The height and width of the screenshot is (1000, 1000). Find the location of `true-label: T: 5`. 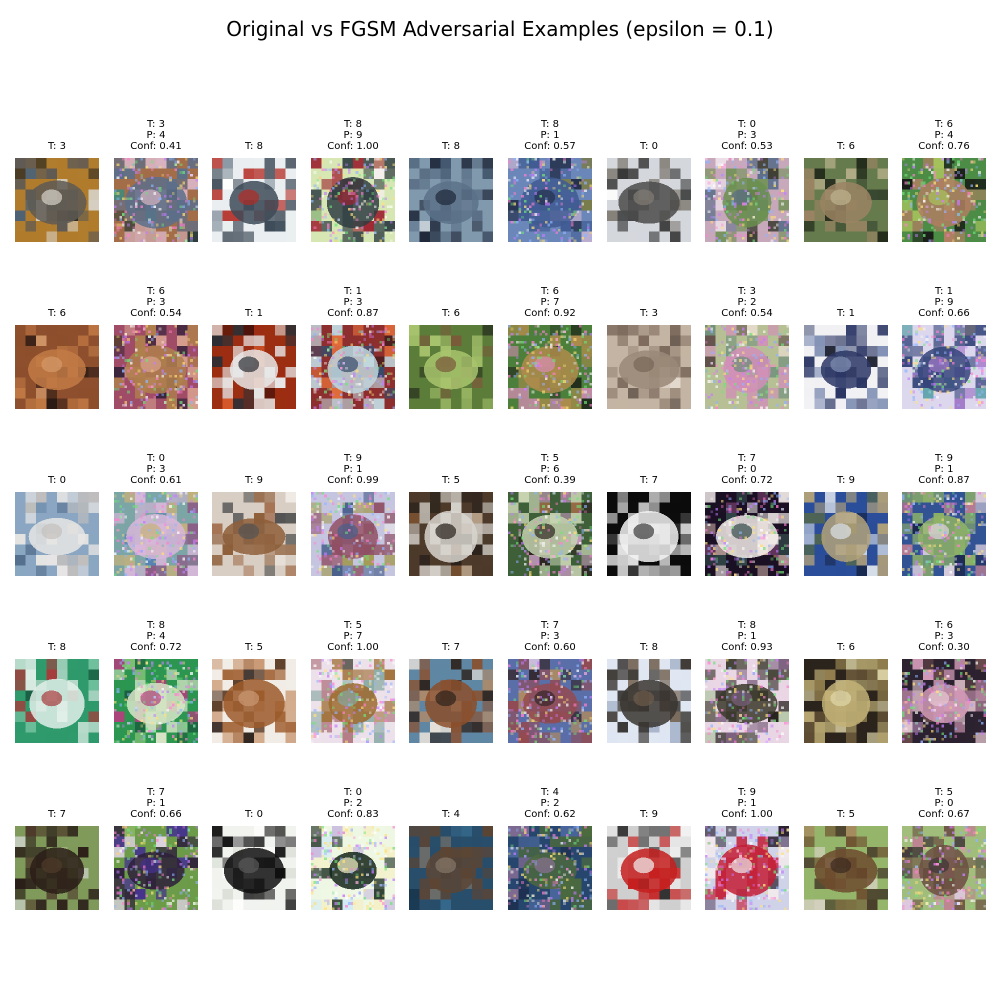

true-label: T: 5 is located at coordinates (550, 458).